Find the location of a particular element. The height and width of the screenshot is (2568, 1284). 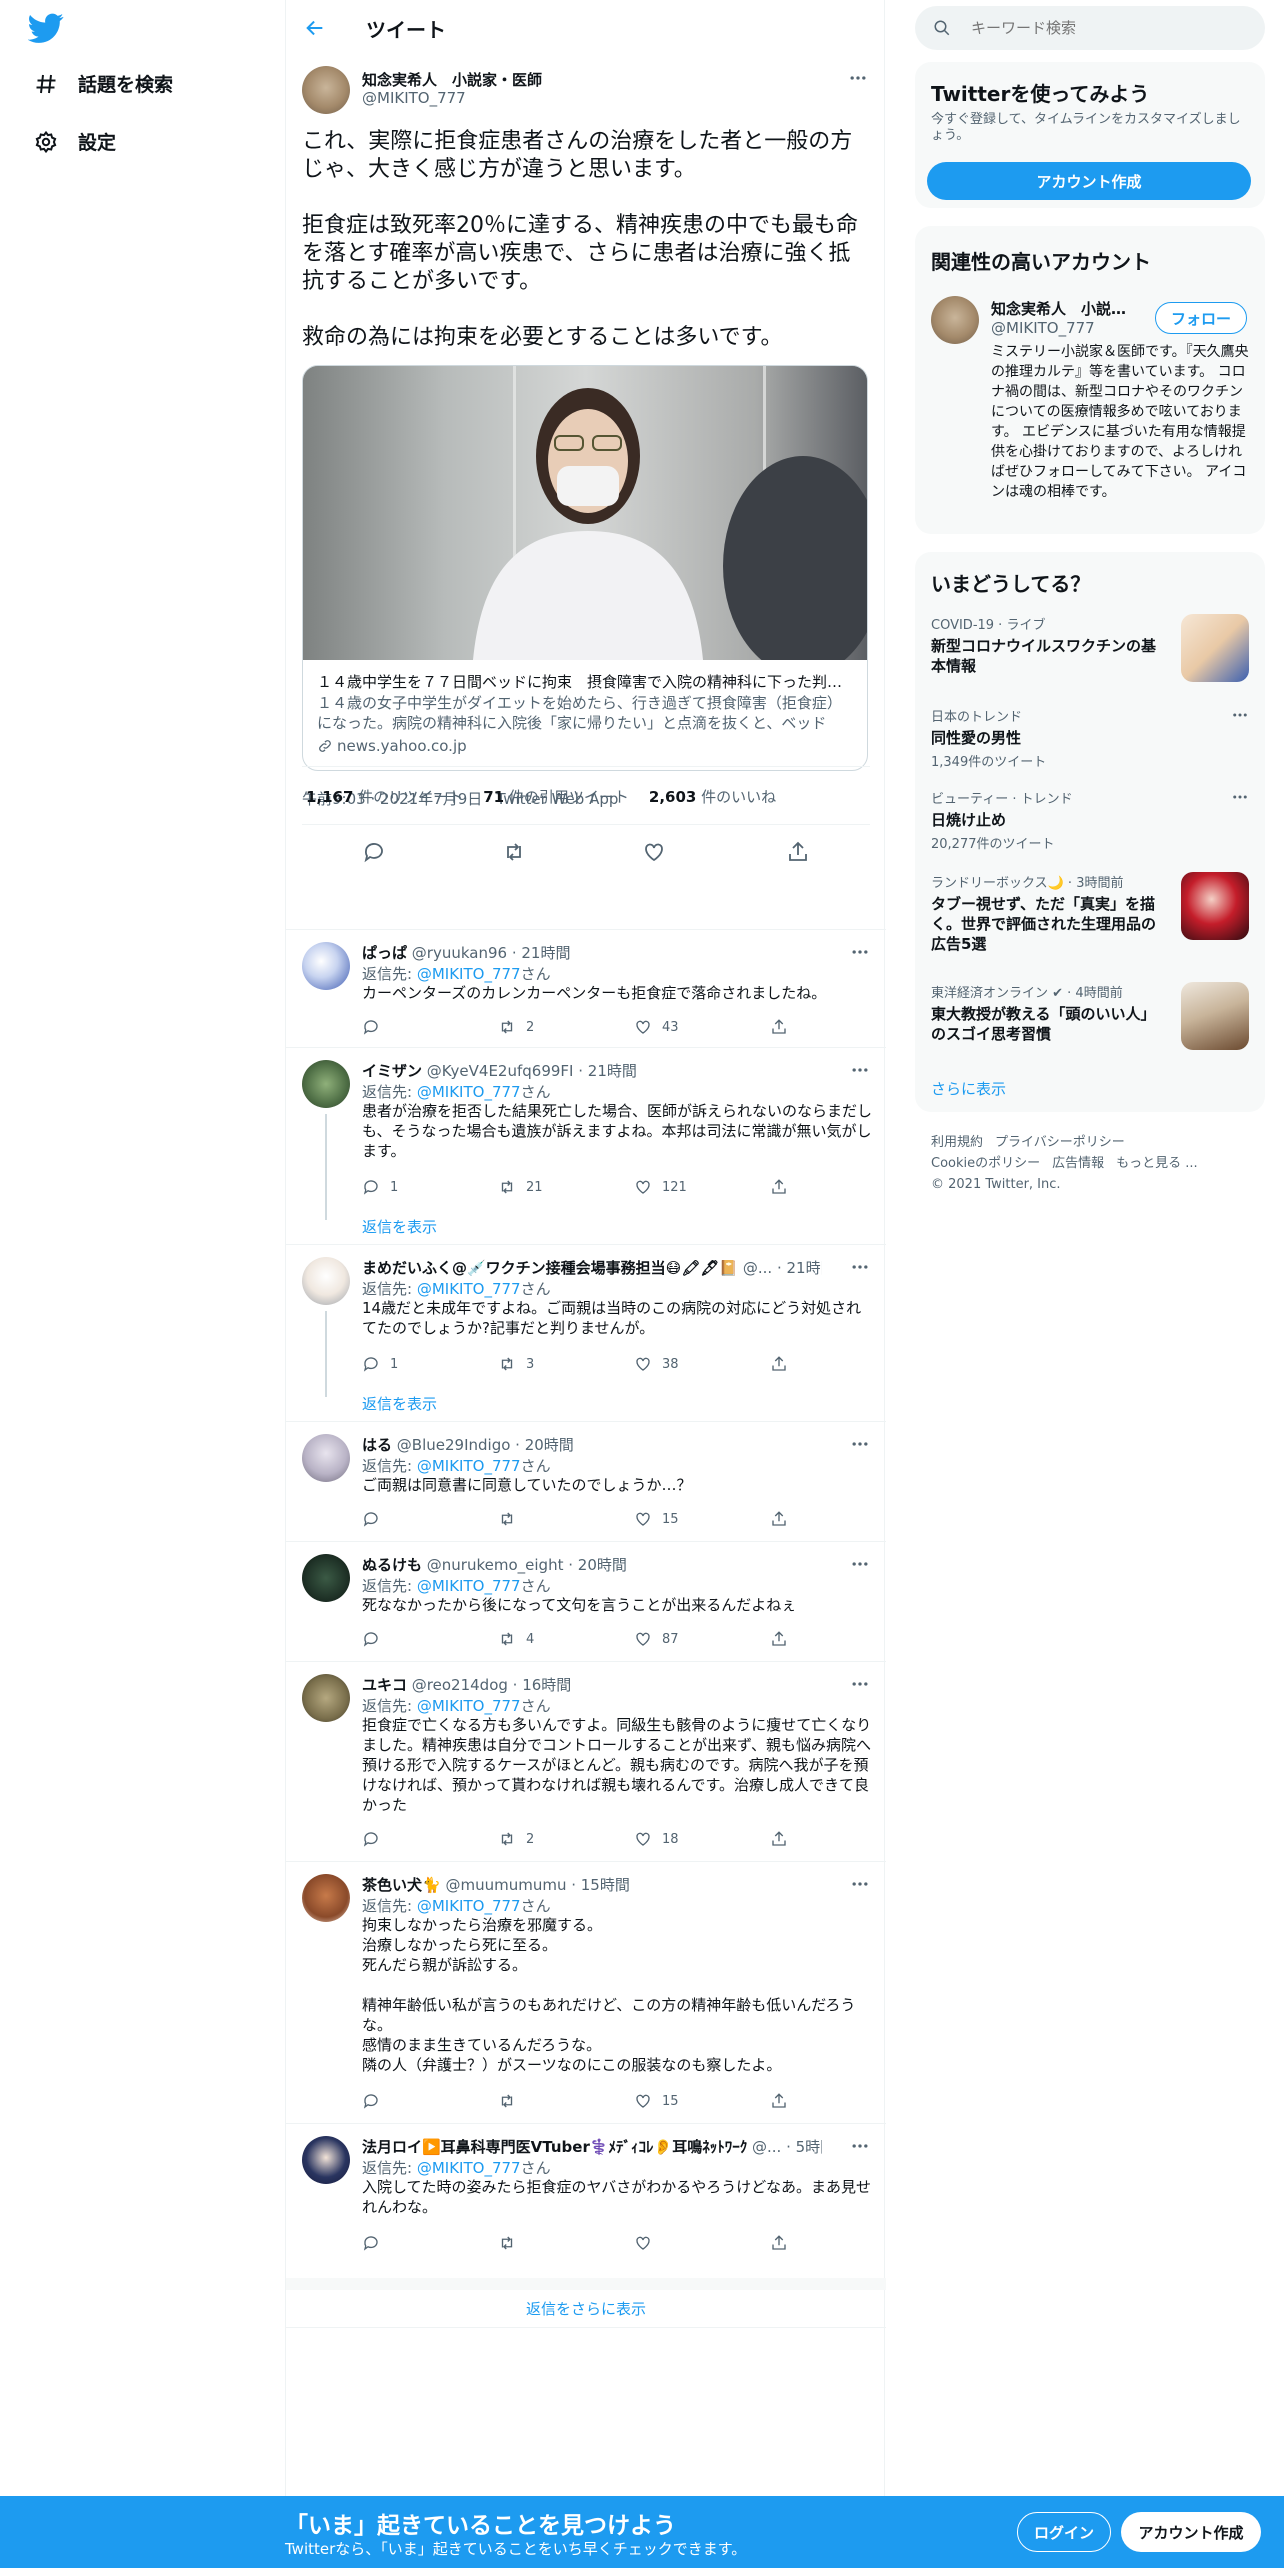

show-more-replies-button: 返信をさらに表示 is located at coordinates (586, 2303).